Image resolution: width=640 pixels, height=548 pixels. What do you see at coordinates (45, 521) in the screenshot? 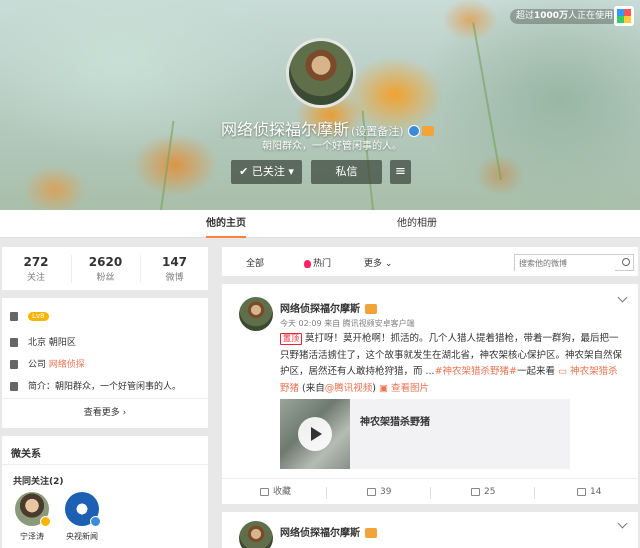
I see `vip-icon` at bounding box center [45, 521].